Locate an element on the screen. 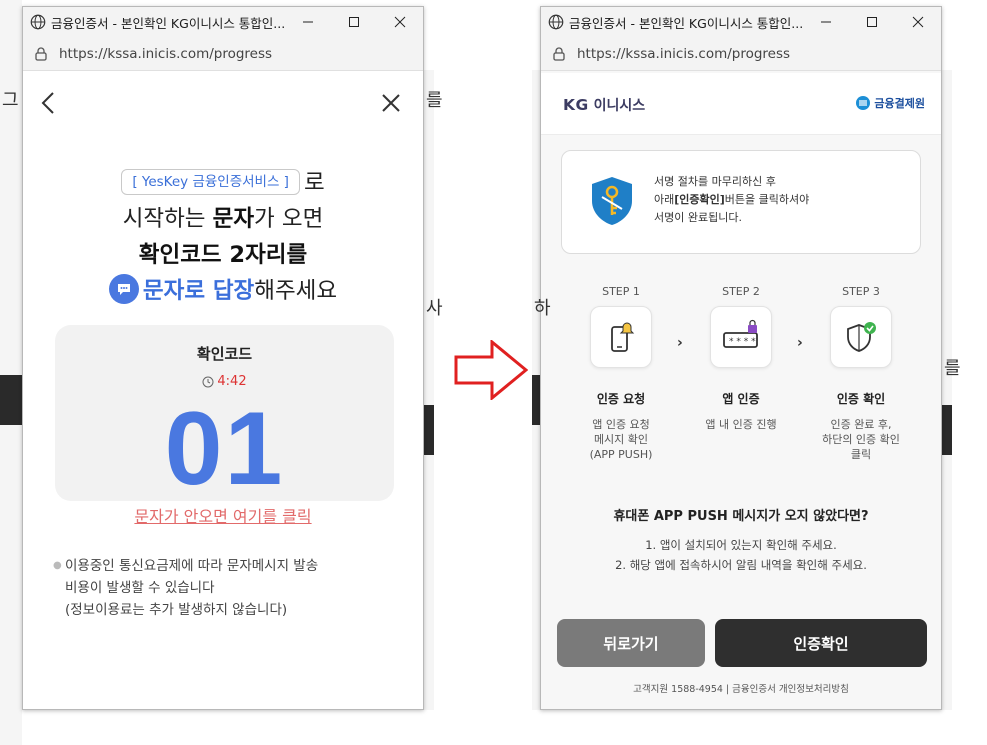 Image resolution: width=987 pixels, height=745 pixels. brand-header: KG 이니시스 금융결제원 is located at coordinates (741, 104).